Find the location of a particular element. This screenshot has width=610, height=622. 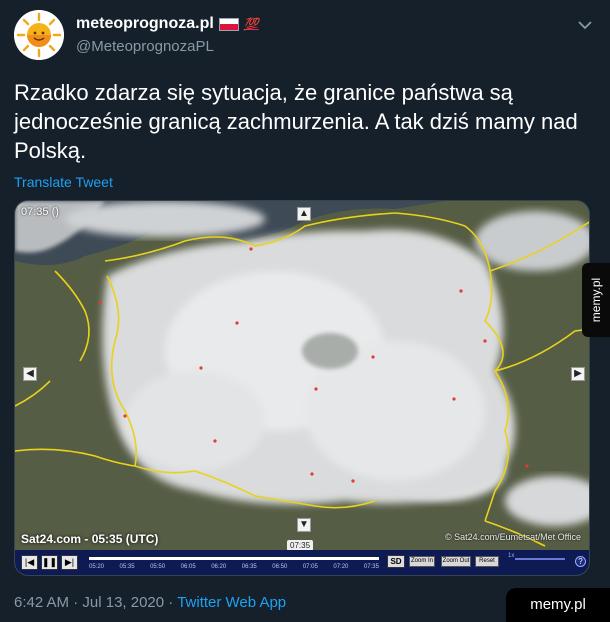

tweet-meta: 6:42 AM · Jul 13, 2020 · Twitter Web App is located at coordinates (150, 602).